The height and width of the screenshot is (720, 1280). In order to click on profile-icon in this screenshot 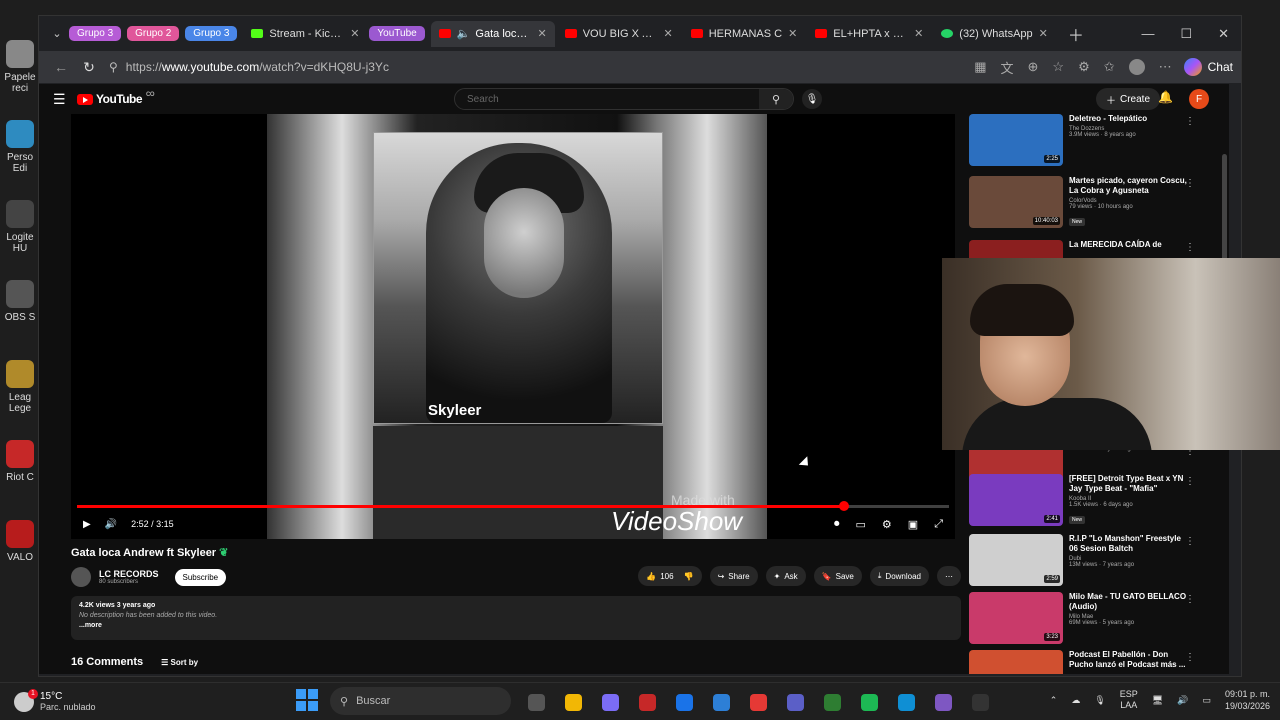, I will do `click(1136, 67)`.